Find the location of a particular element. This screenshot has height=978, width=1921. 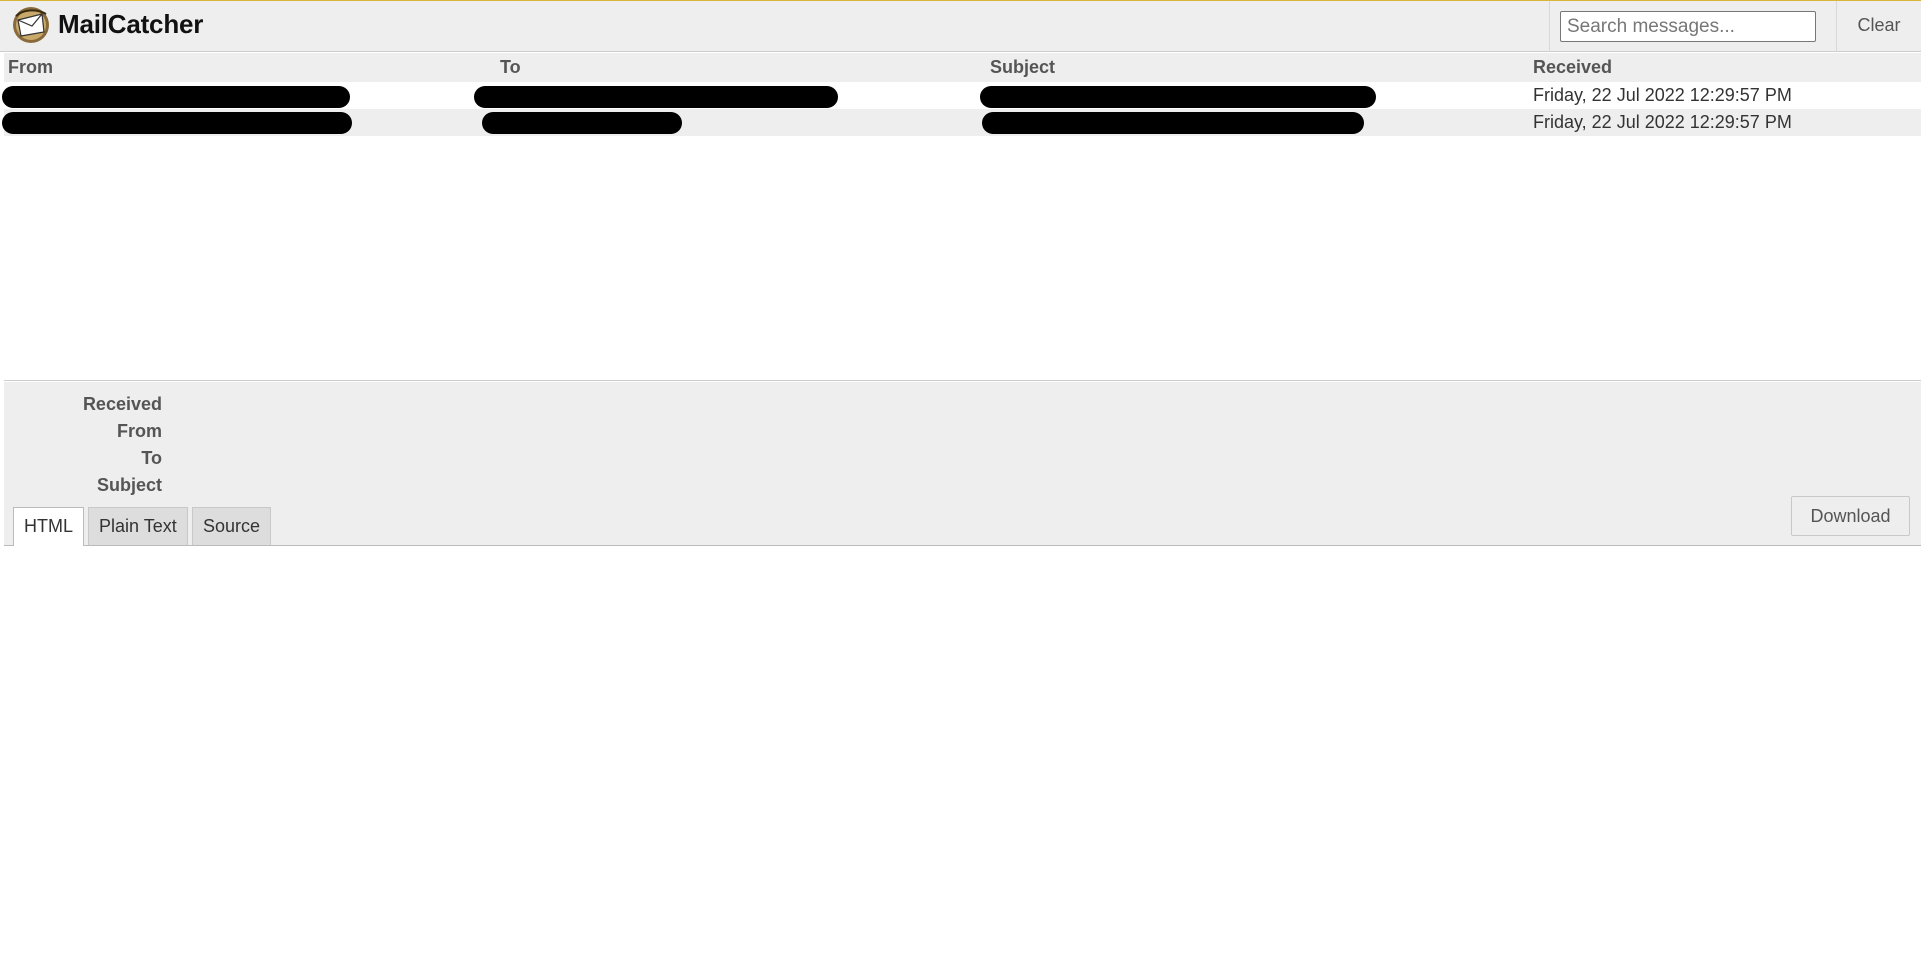

download-button: Download is located at coordinates (1850, 516).